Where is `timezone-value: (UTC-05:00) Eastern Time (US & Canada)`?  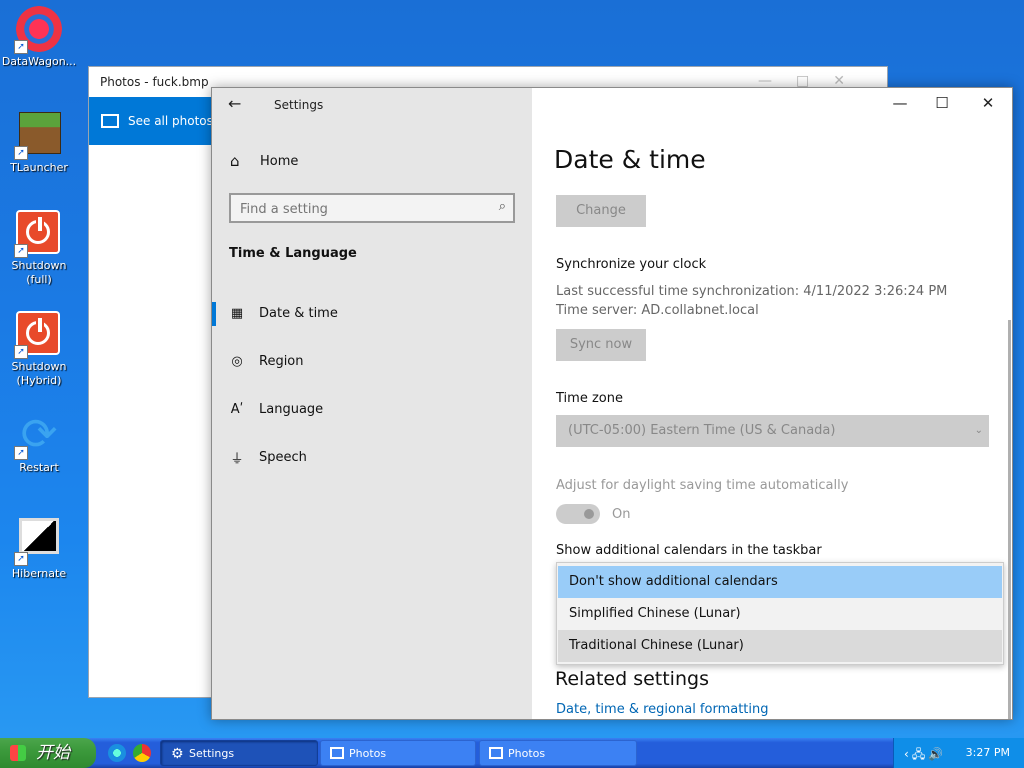
timezone-value: (UTC-05:00) Eastern Time (US & Canada) is located at coordinates (702, 430).